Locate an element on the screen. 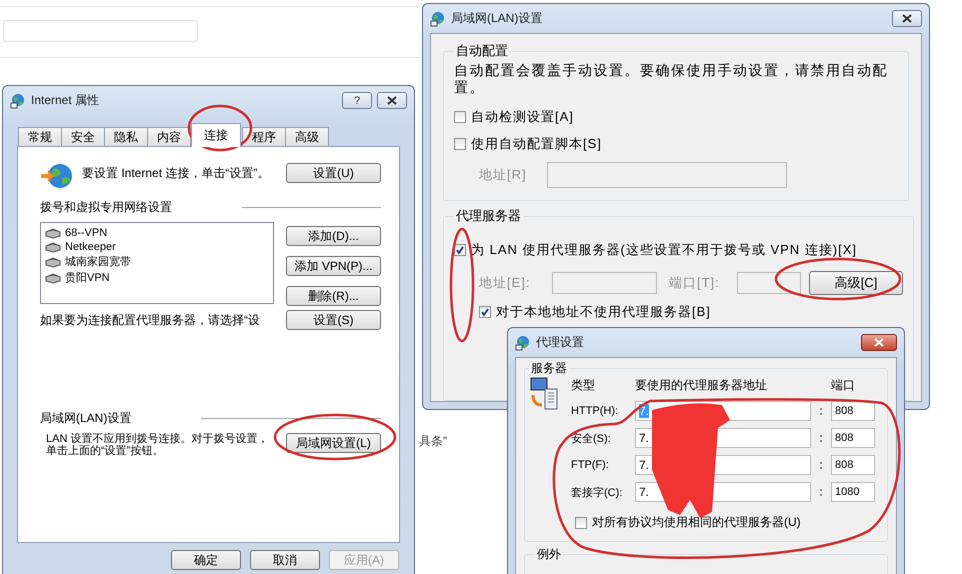 This screenshot has height=574, width=962. row-label: 安全(S): is located at coordinates (591, 439).